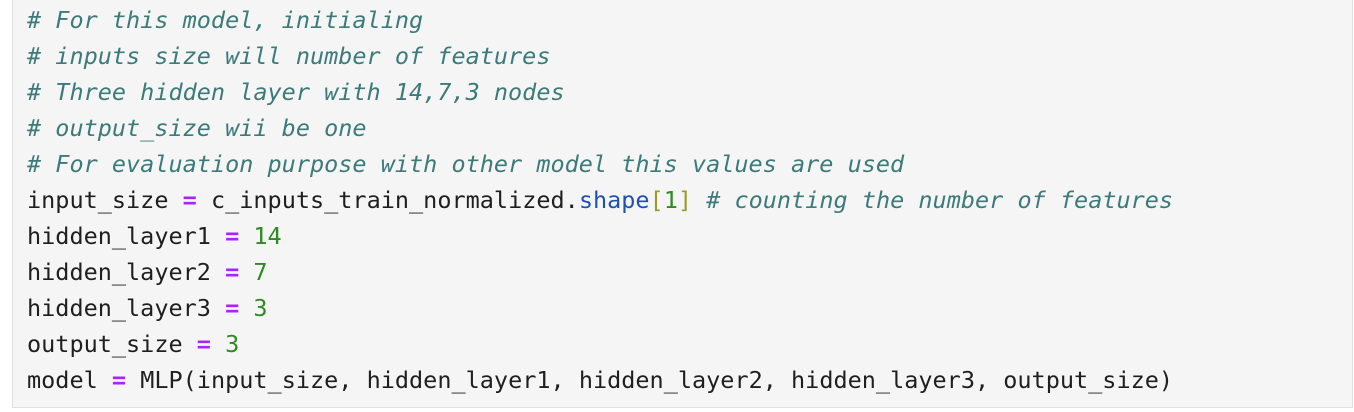 The height and width of the screenshot is (412, 1354). I want to click on comment: # output_size wii be one, so click(197, 128).